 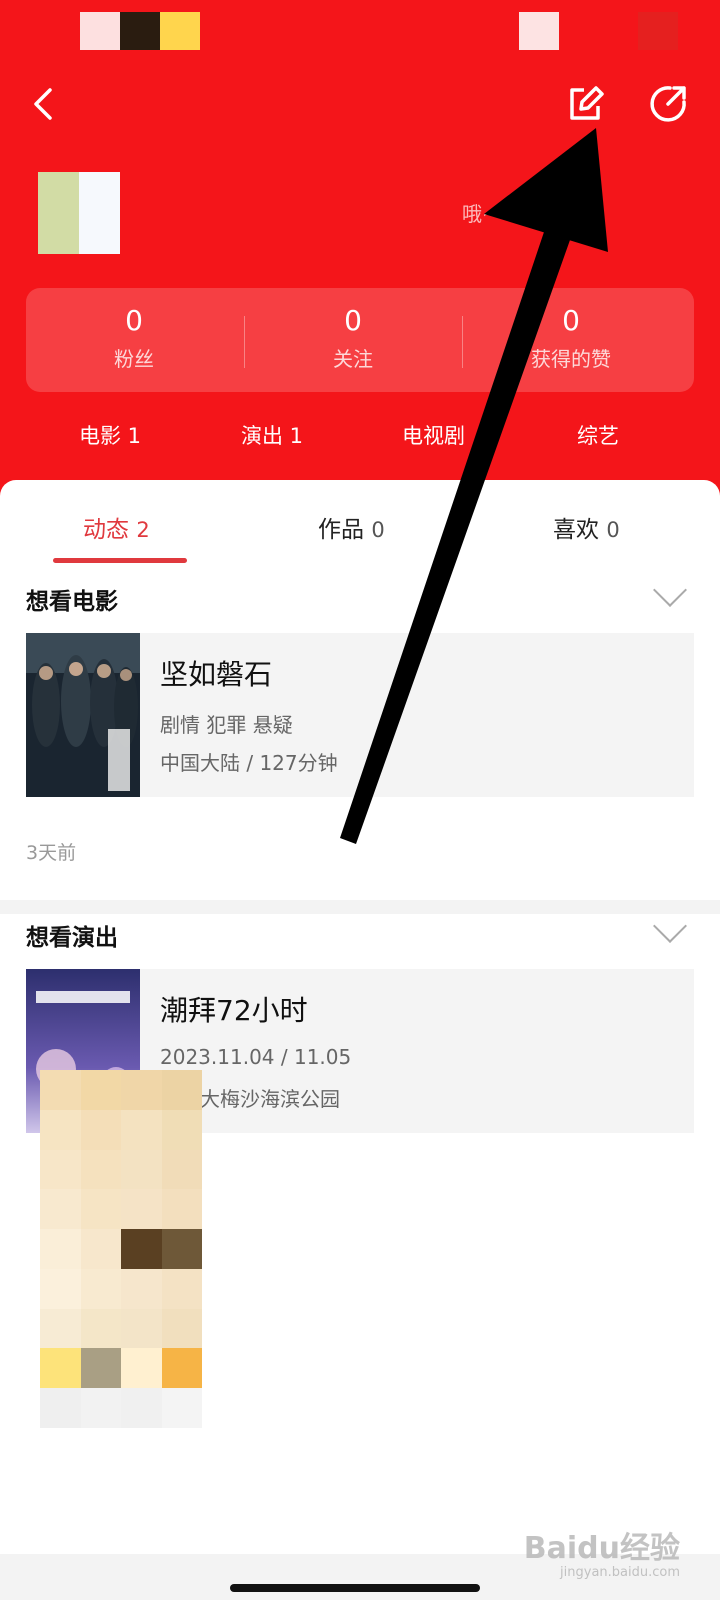 I want to click on watermark-brand: Baidu经验, so click(x=601, y=1548).